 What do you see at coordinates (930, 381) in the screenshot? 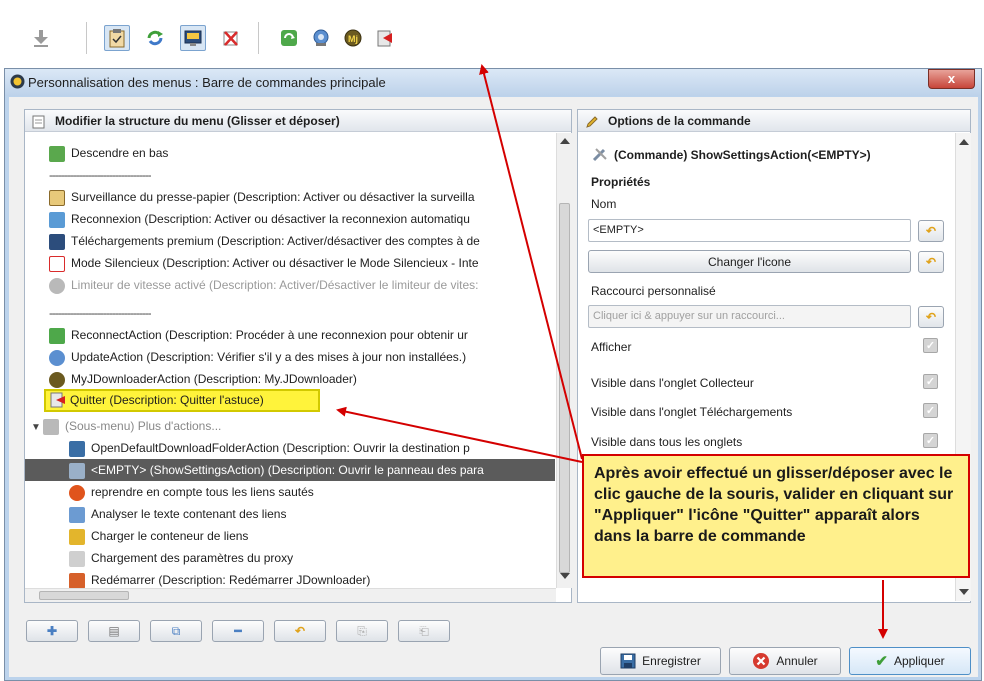
I see `collector-tab-checkbox: ✓` at bounding box center [930, 381].